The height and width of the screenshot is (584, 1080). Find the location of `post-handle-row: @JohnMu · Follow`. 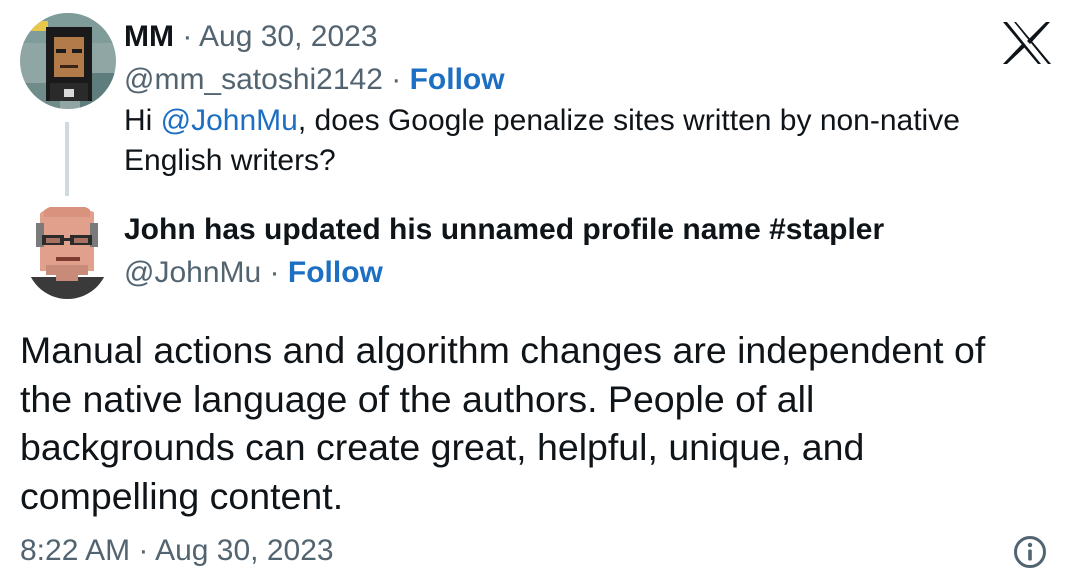

post-handle-row: @JohnMu · Follow is located at coordinates (253, 273).